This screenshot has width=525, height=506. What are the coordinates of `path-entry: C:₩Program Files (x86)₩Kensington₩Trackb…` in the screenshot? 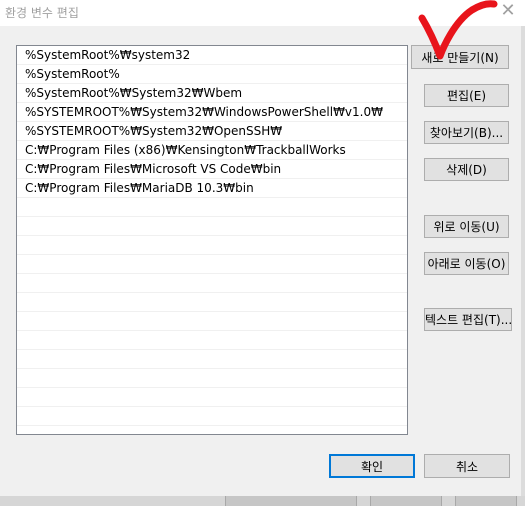 It's located at (212, 150).